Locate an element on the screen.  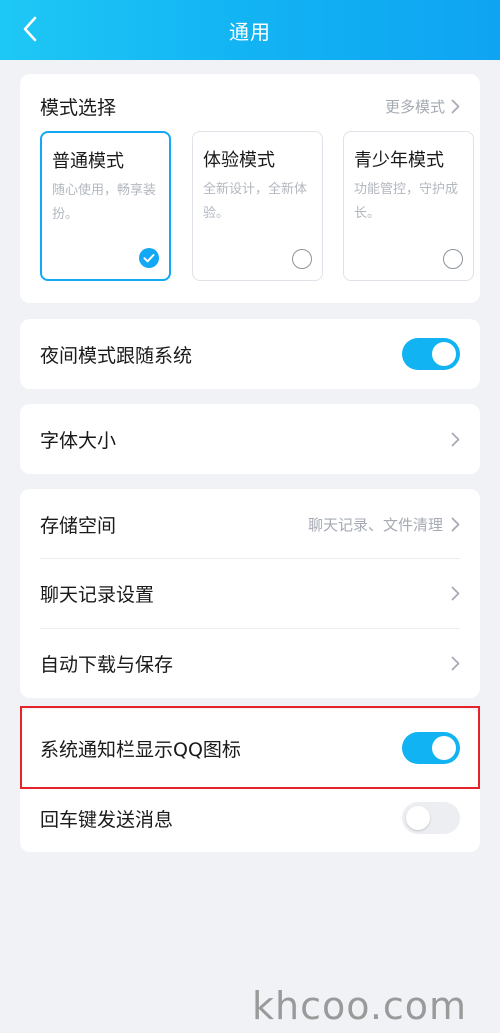
notif-icon-toggle is located at coordinates (431, 748).